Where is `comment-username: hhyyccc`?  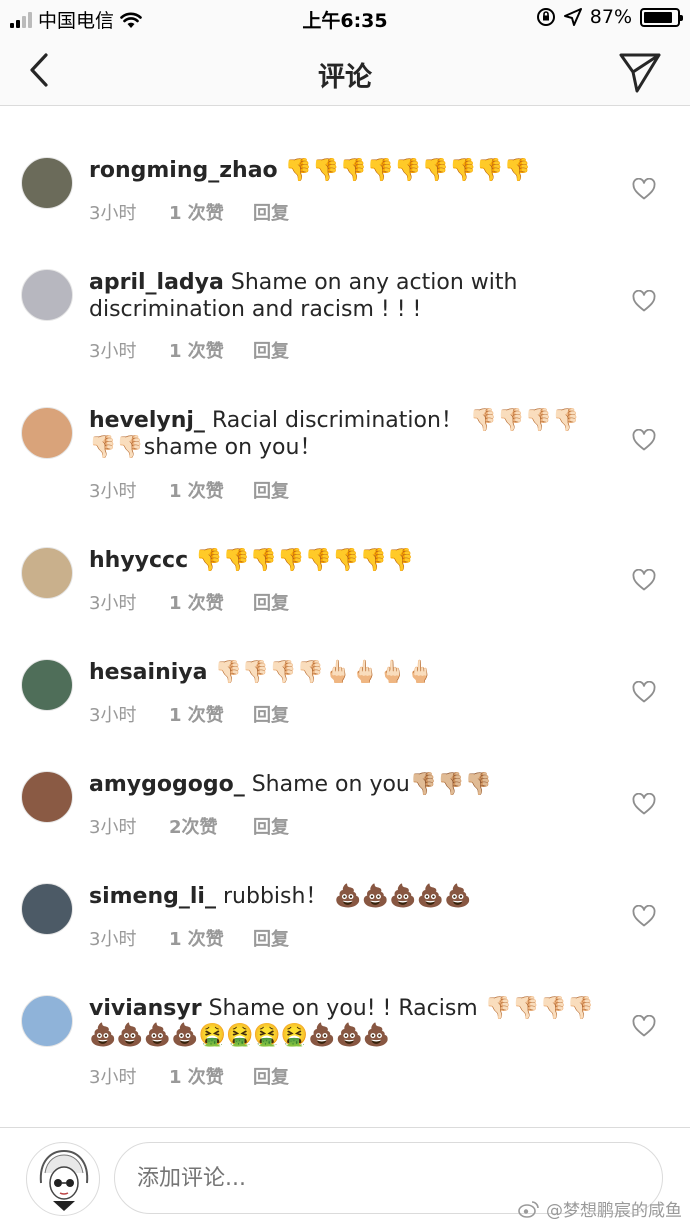
comment-username: hhyyccc is located at coordinates (138, 560).